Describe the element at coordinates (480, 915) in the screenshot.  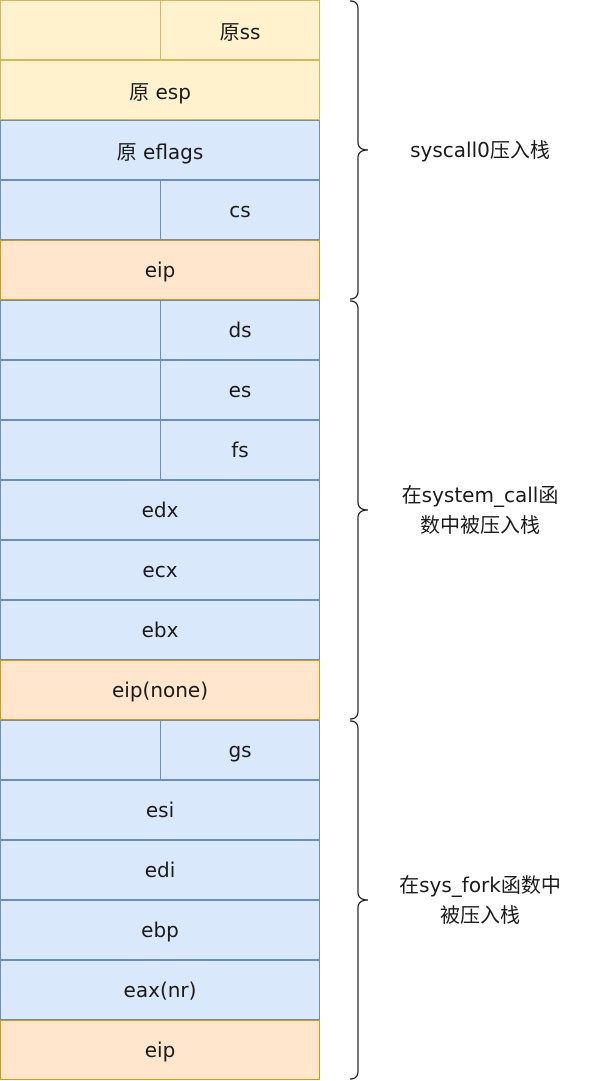
I see `annotation-line: 被压入栈` at that location.